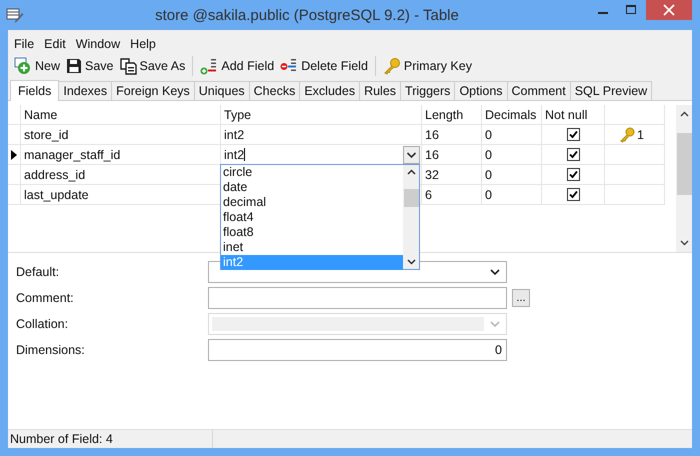  Describe the element at coordinates (209, 66) in the screenshot. I see `add-field-icon` at that location.